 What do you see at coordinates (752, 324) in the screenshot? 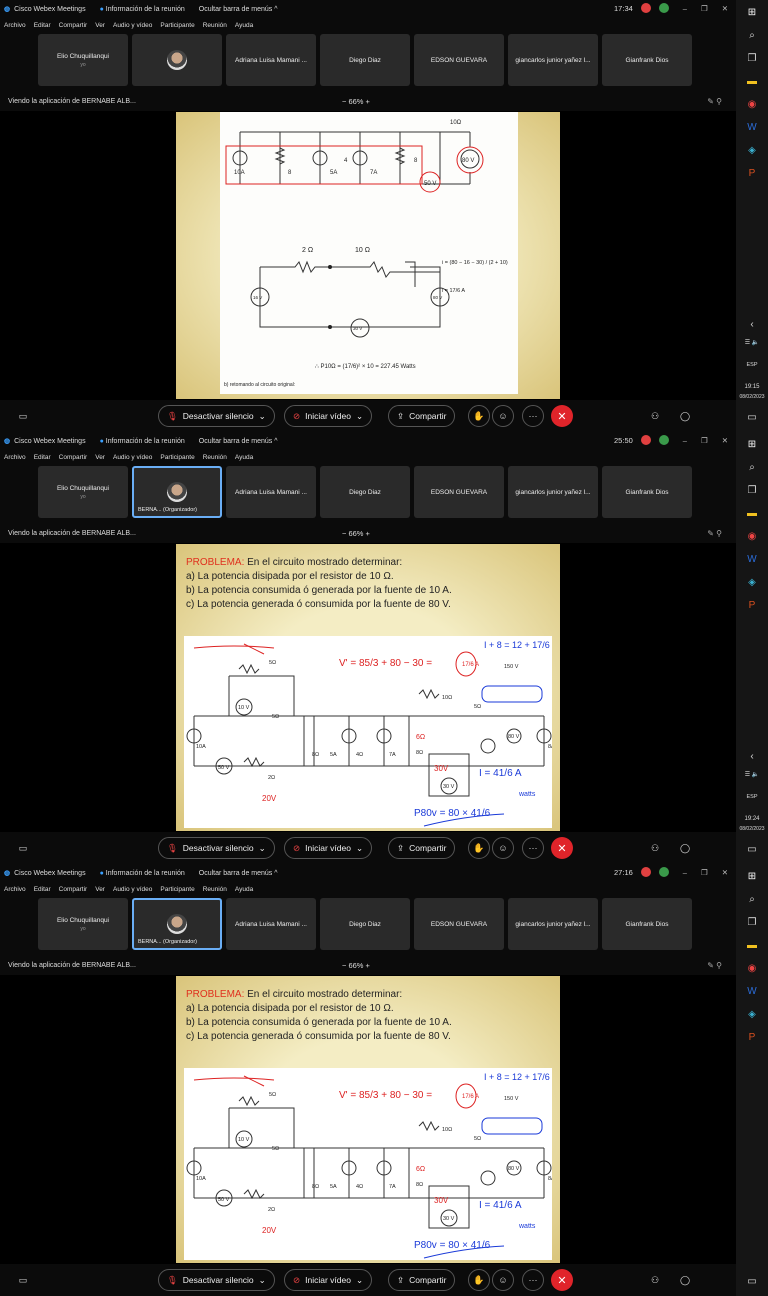
I see `show-hidden-icons-chevron: ‹` at bounding box center [752, 324].